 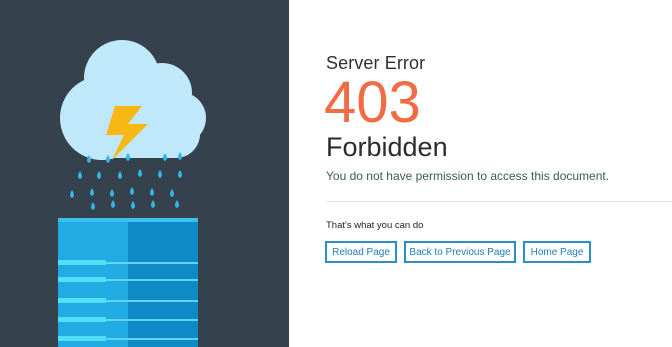 What do you see at coordinates (372, 102) in the screenshot?
I see `error-code: 403` at bounding box center [372, 102].